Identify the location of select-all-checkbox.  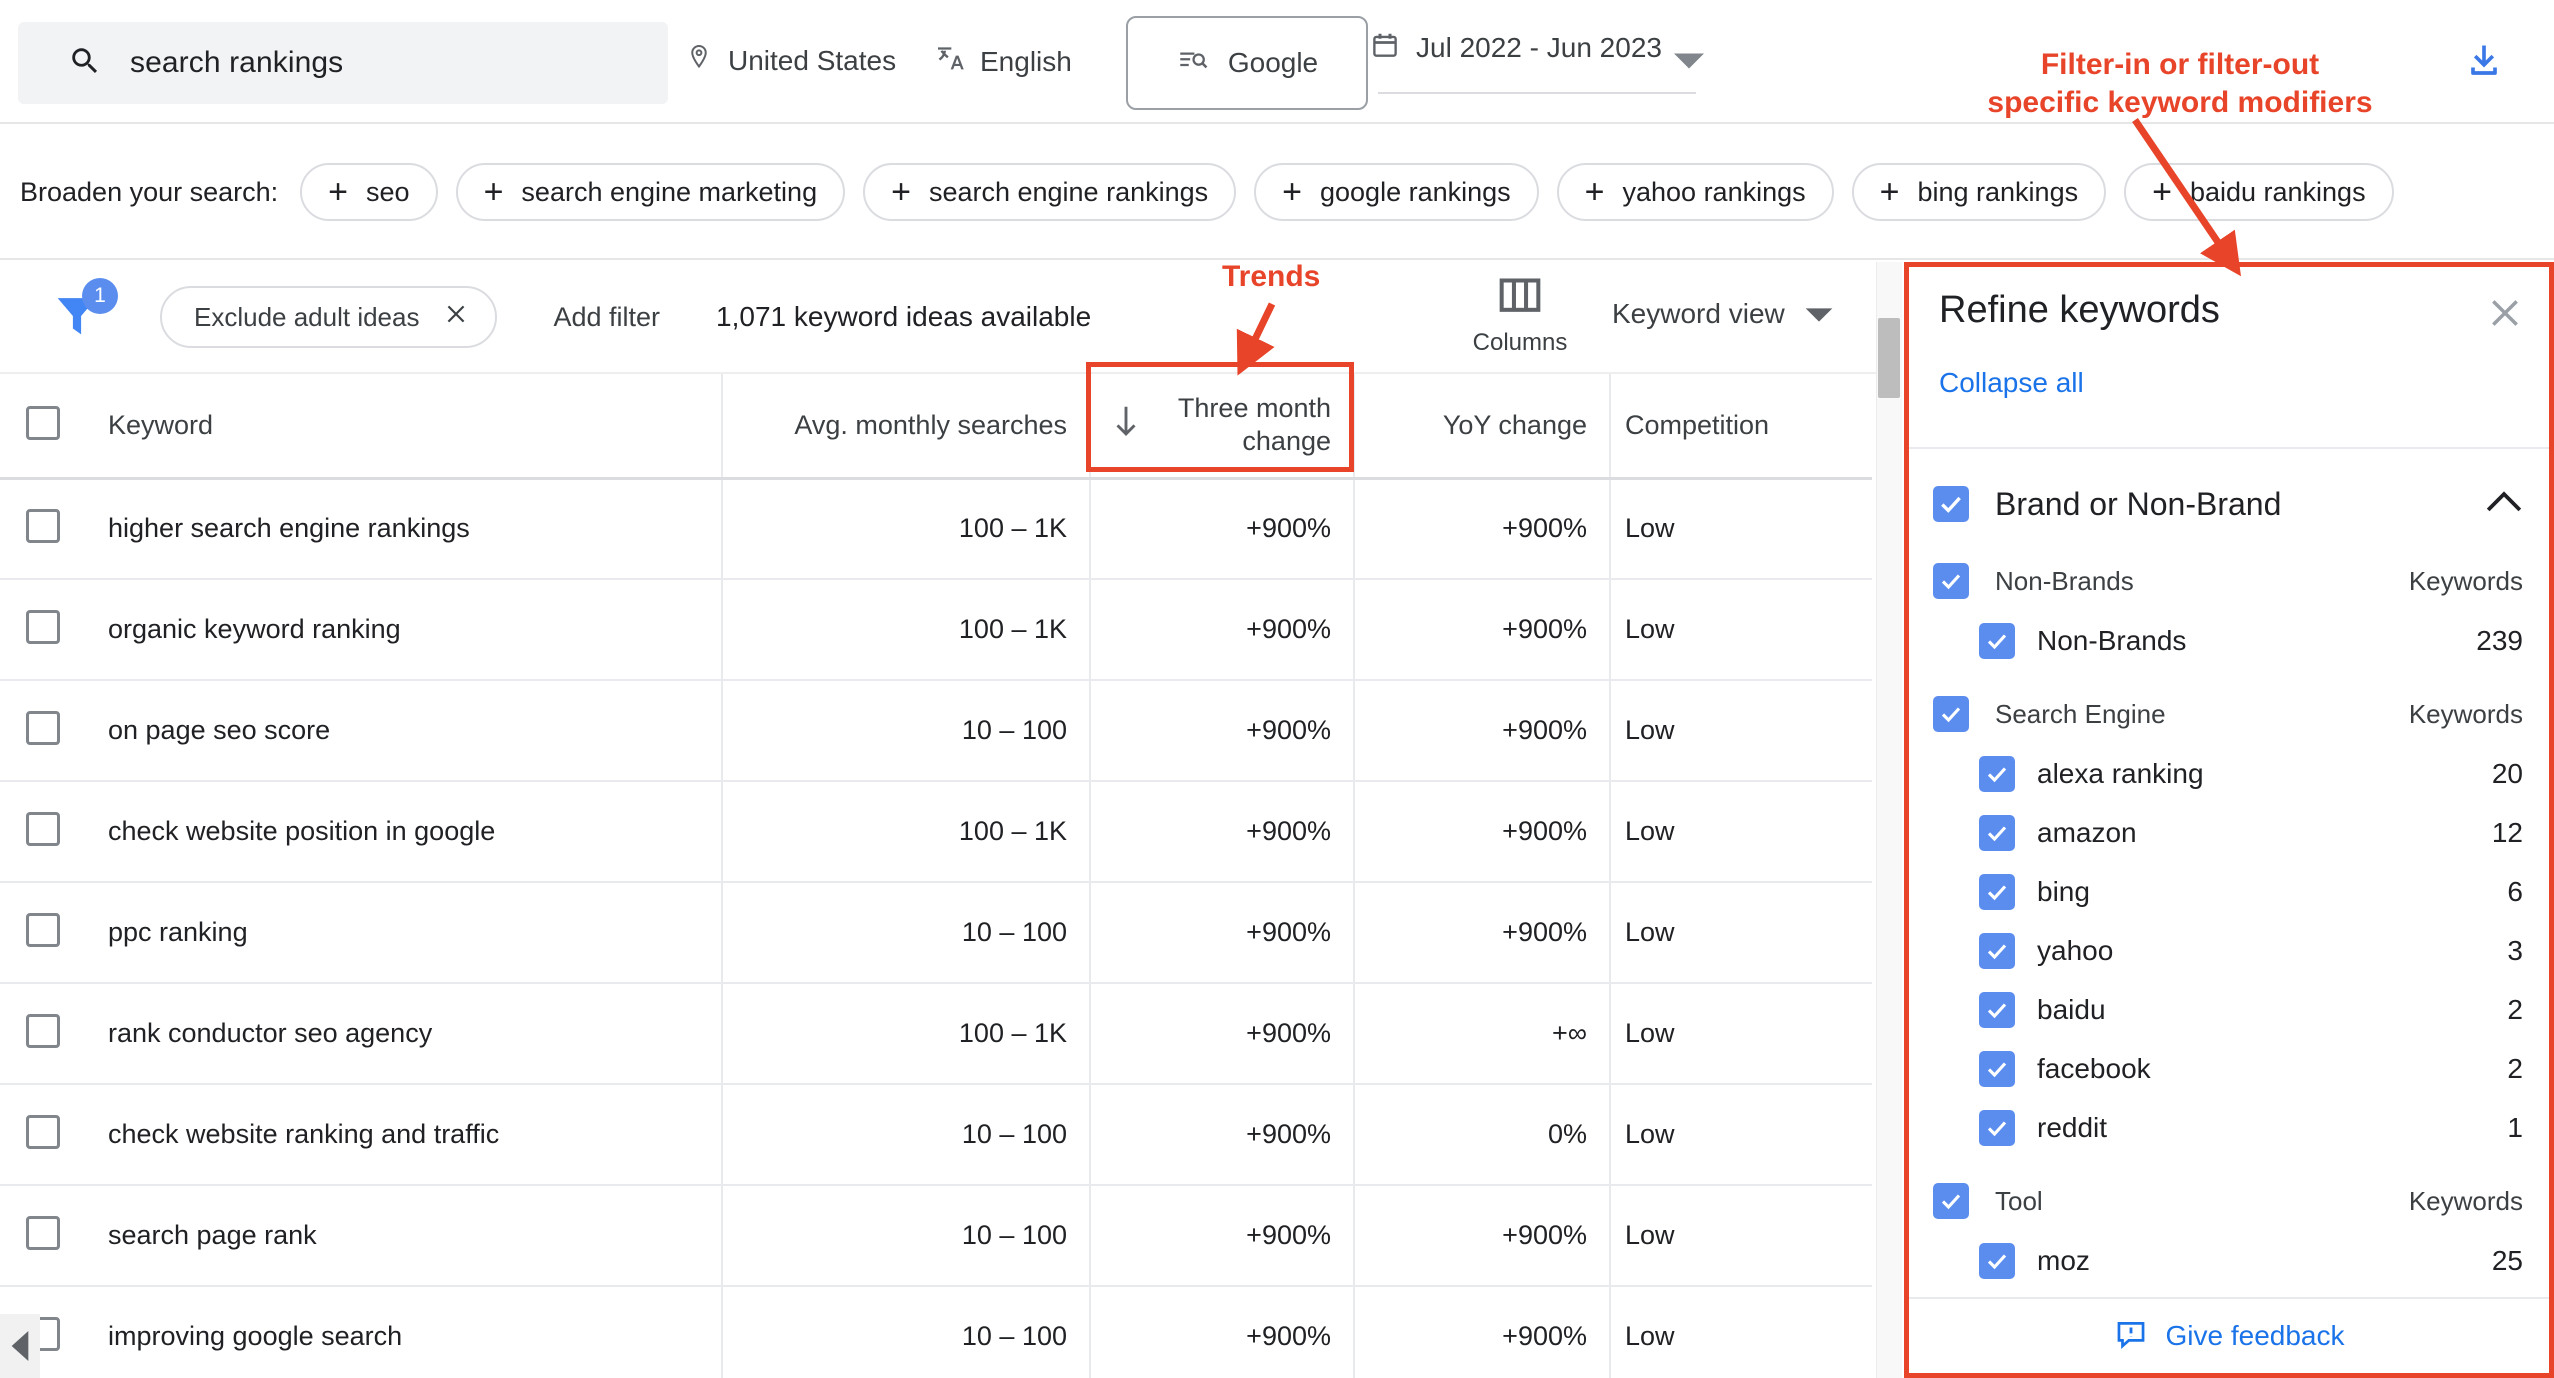
(43, 427).